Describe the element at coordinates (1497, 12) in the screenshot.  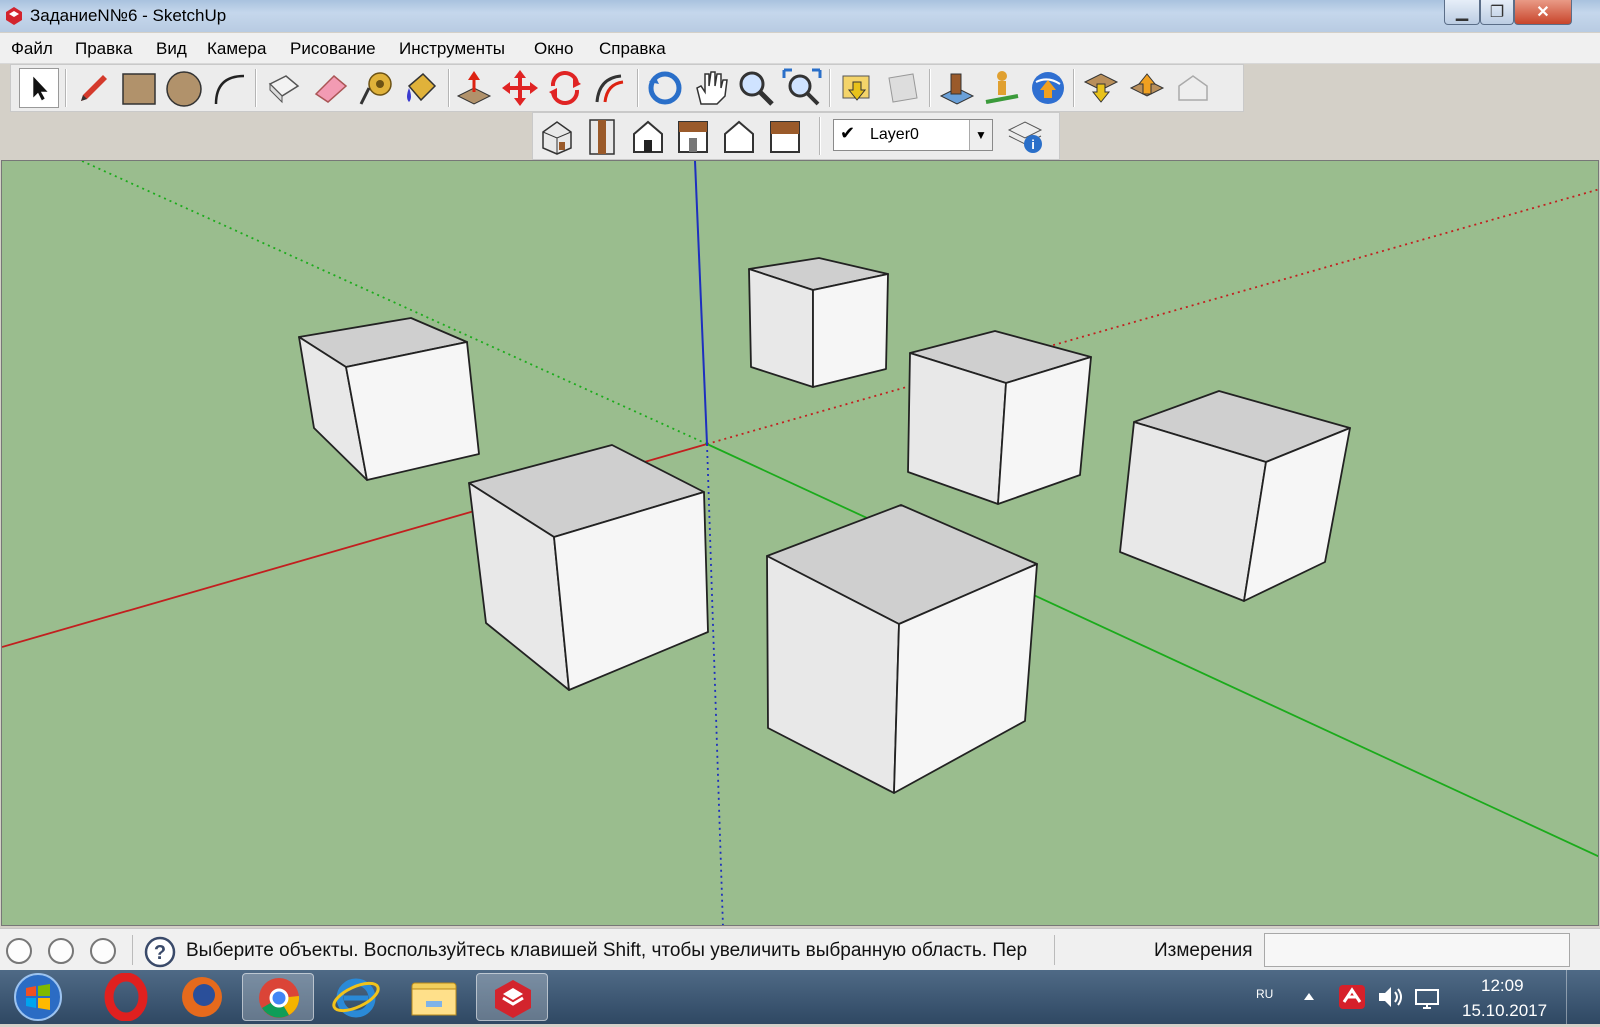
I see `maximize-button: ❐` at that location.